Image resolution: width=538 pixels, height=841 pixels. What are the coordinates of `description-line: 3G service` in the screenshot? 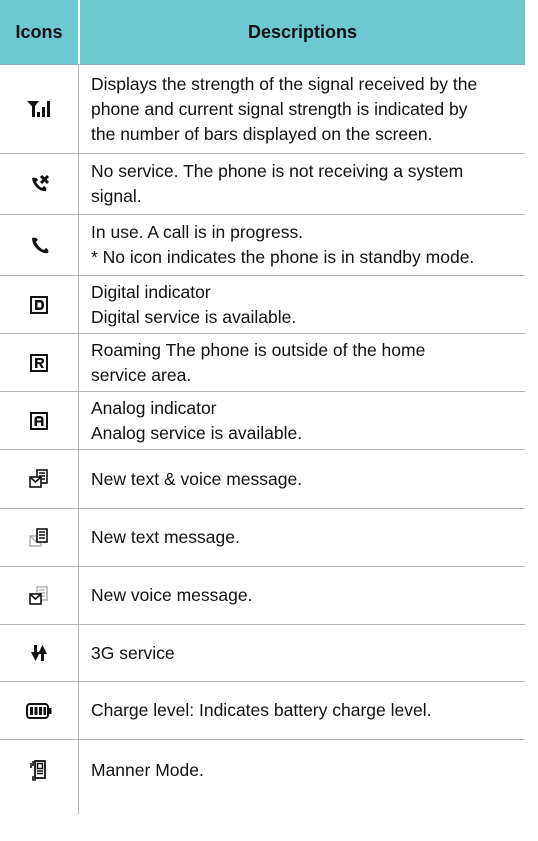 It's located at (133, 652).